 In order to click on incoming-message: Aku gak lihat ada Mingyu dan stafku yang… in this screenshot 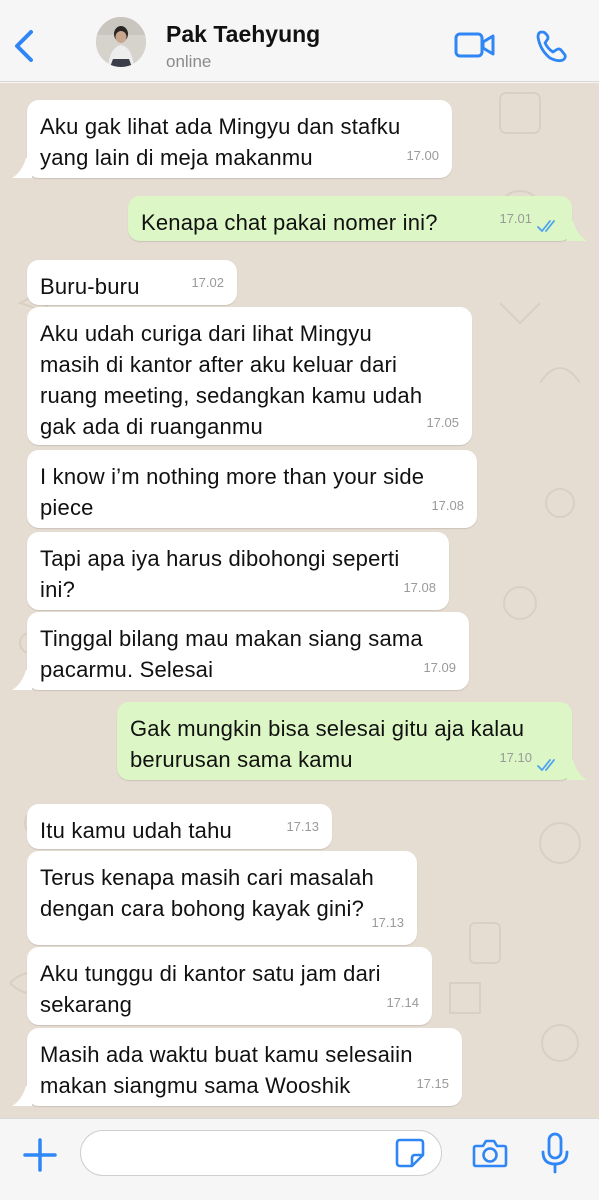, I will do `click(239, 139)`.